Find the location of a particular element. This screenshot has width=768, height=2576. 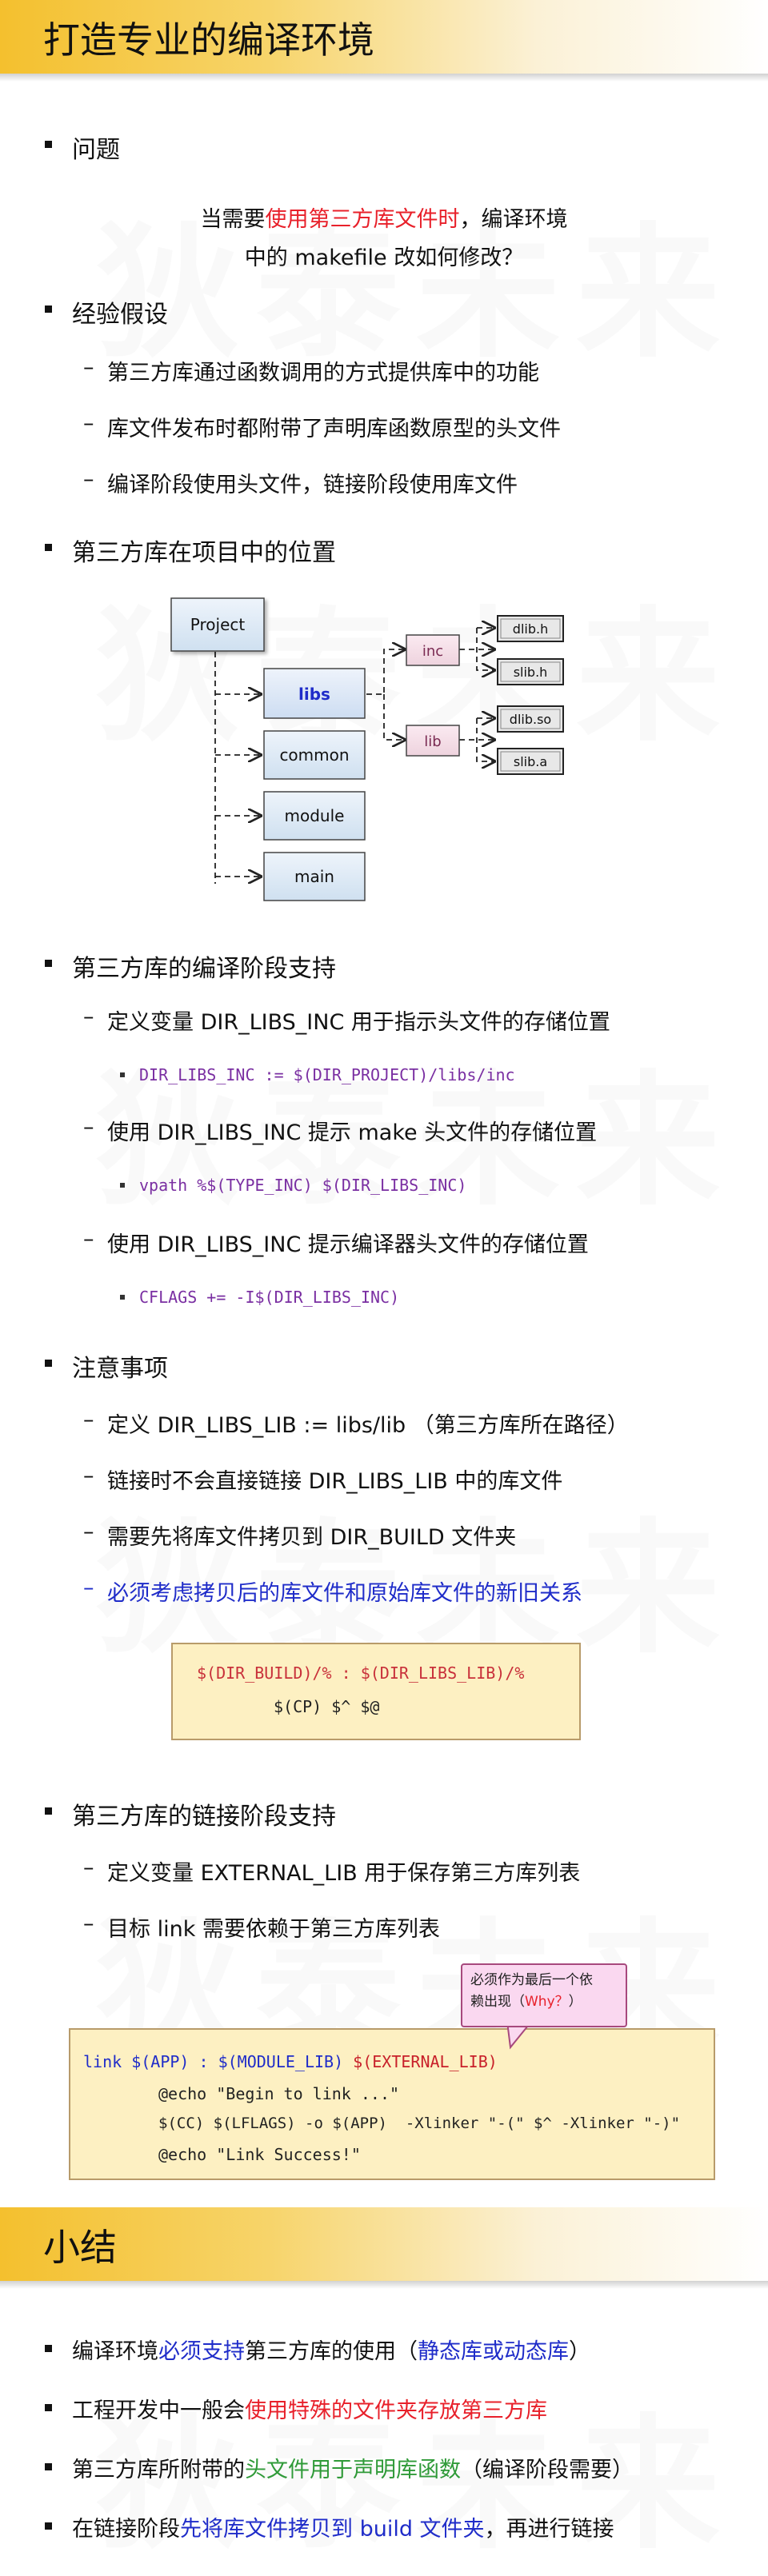

copy-rule-line2: $(CP) $^ $@ is located at coordinates (327, 1707).